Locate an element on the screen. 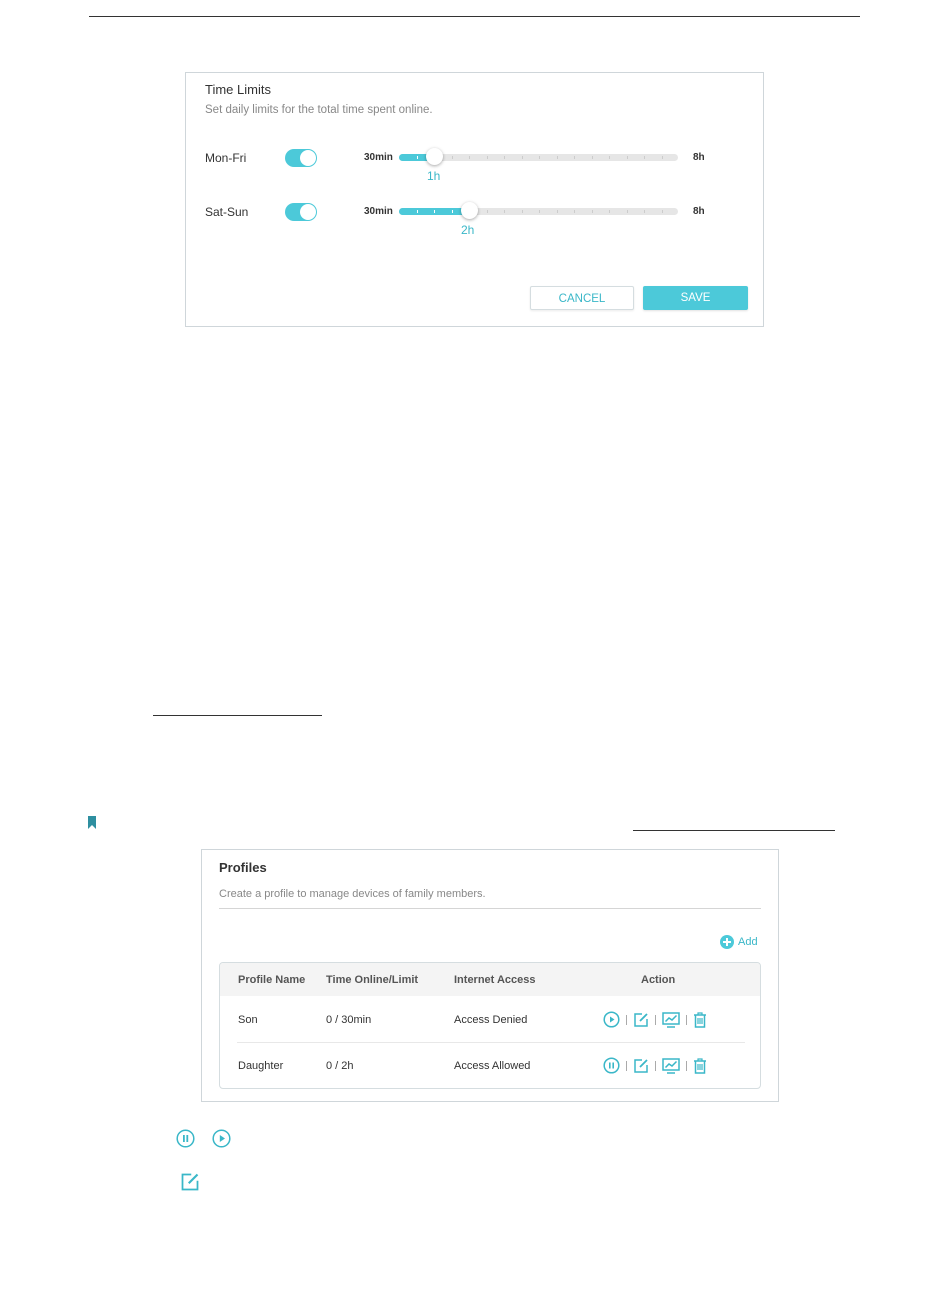  bookmark-icon is located at coordinates (92, 822).